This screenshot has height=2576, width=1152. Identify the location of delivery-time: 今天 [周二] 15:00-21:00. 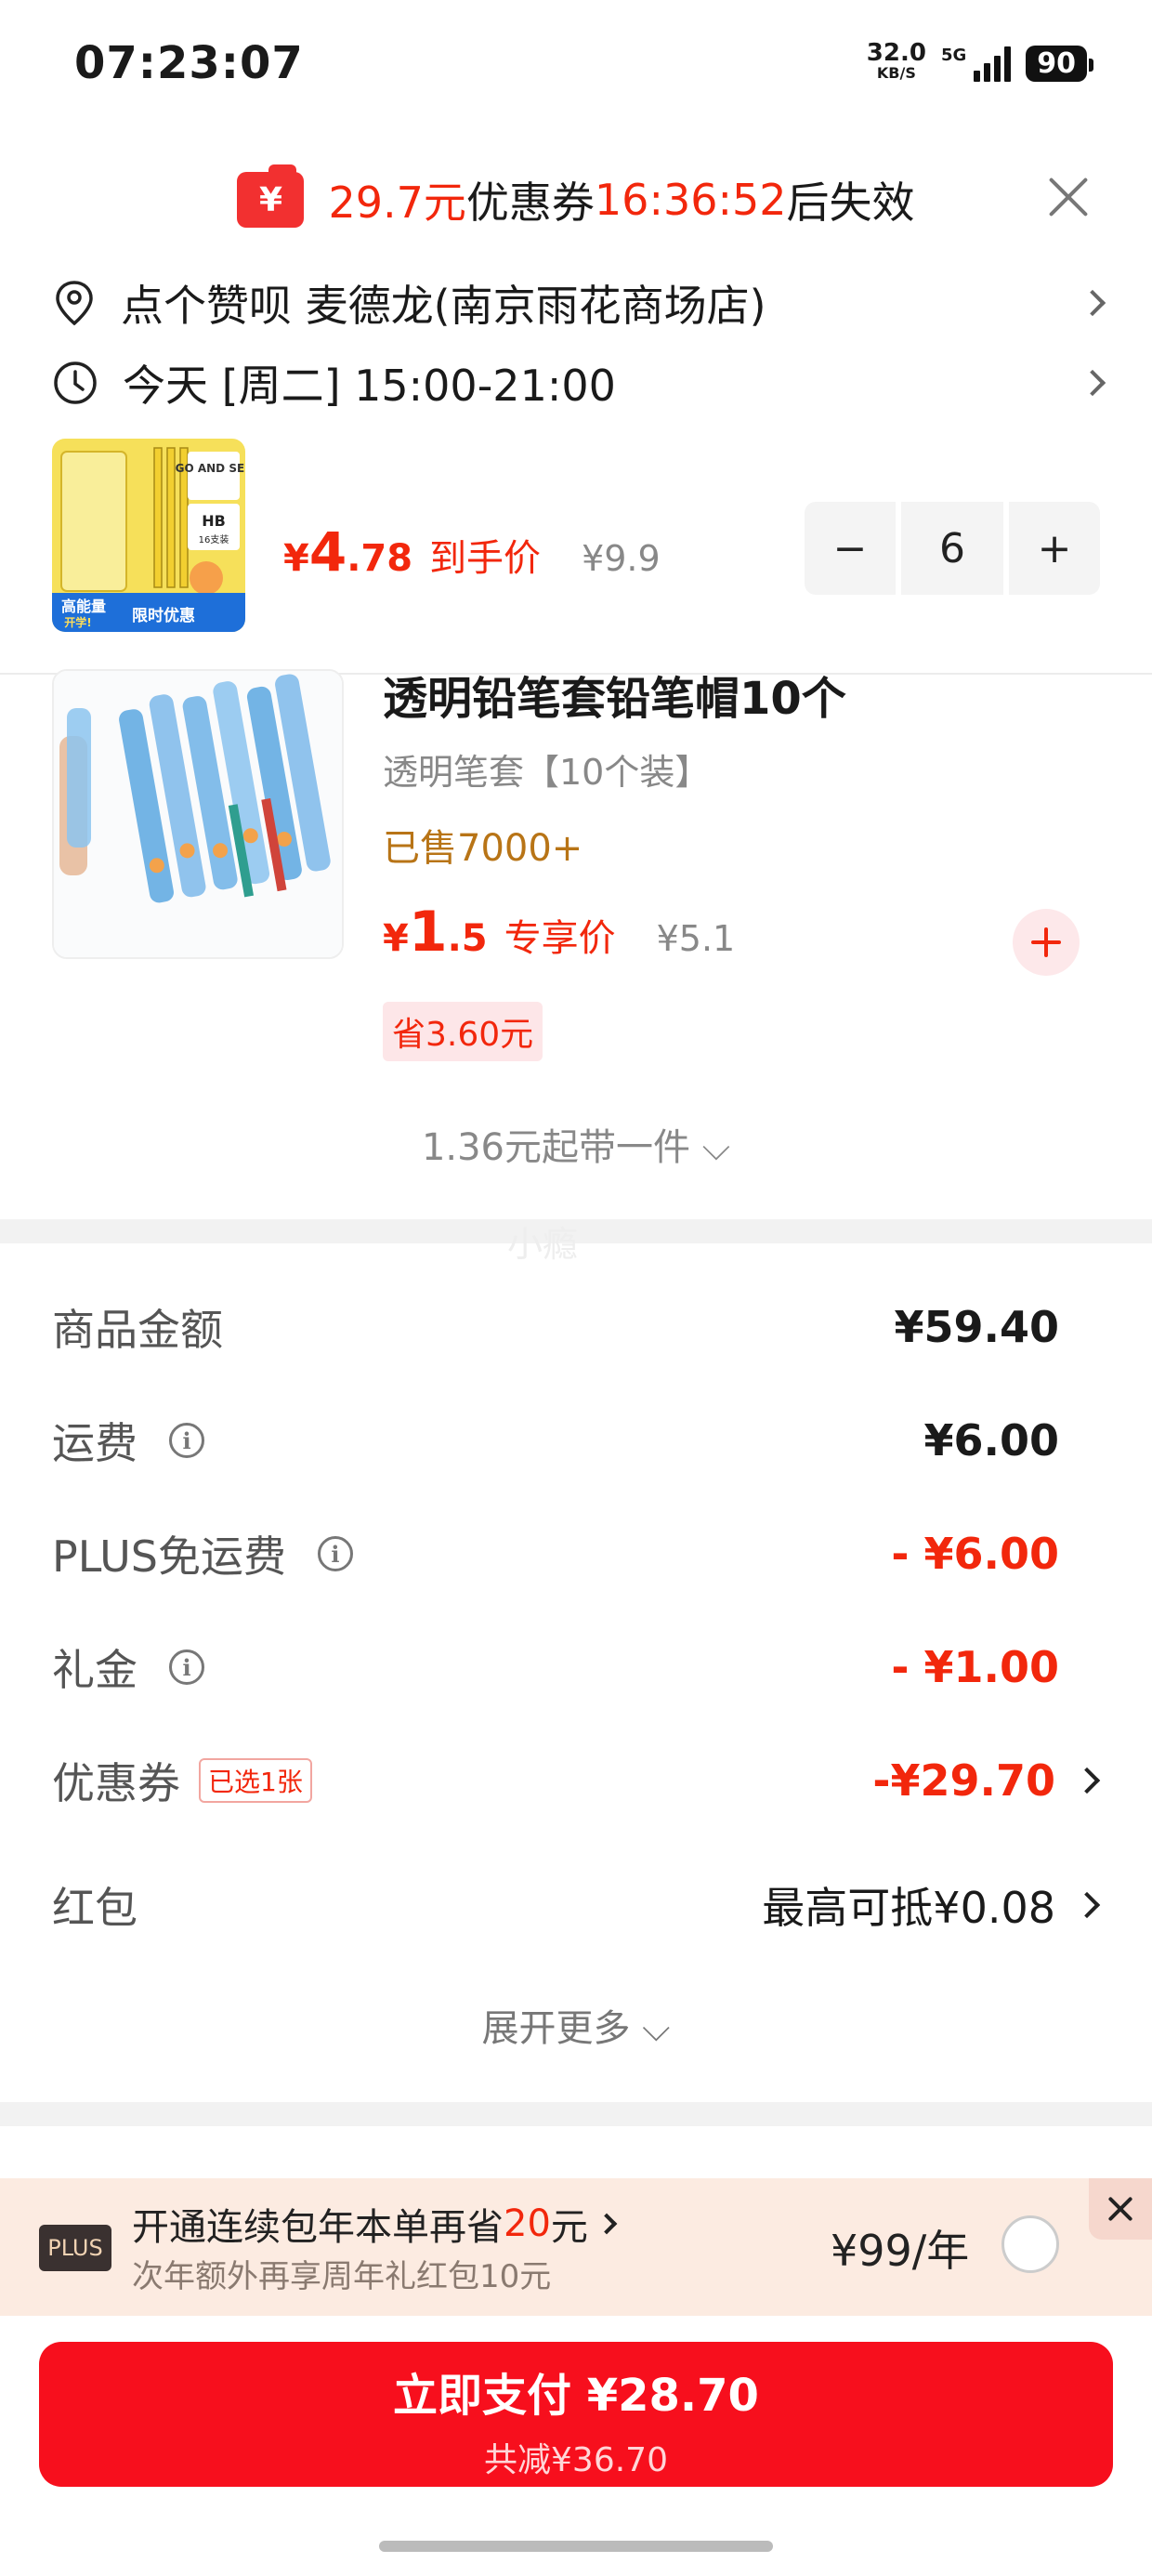
(369, 386).